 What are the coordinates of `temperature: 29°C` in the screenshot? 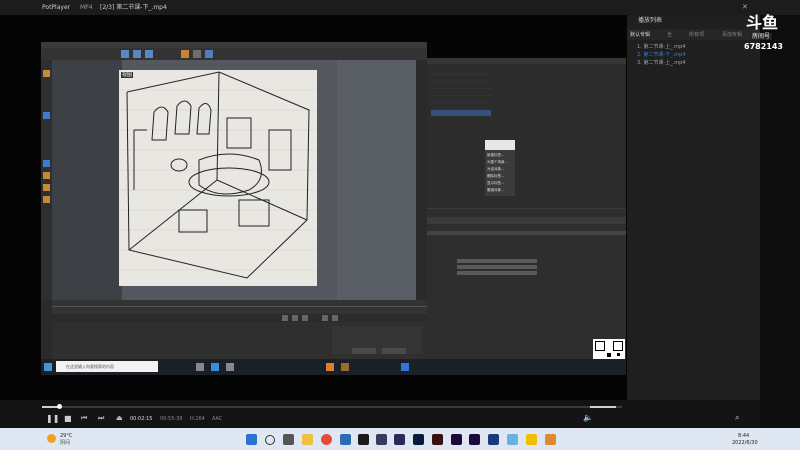 It's located at (66, 436).